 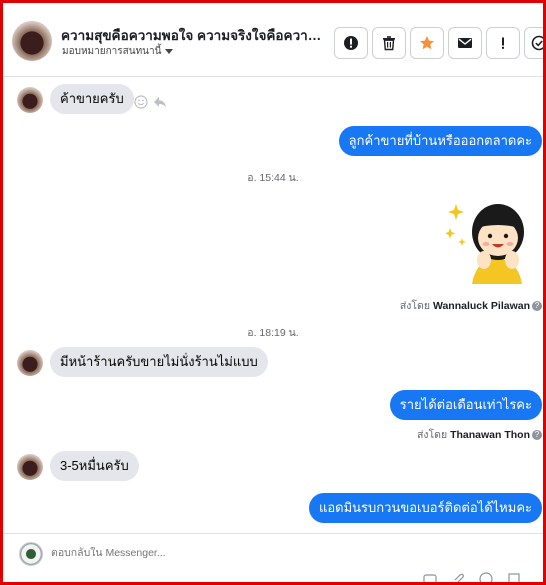 I want to click on saved-reply-icon, so click(x=514, y=578).